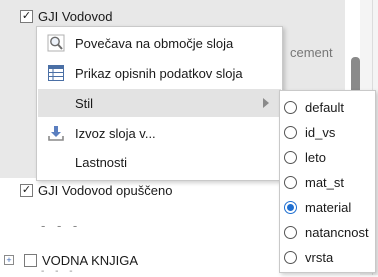  I want to click on layer-row-gji-vodovod: ✓ GJI Vodovod, so click(66, 16).